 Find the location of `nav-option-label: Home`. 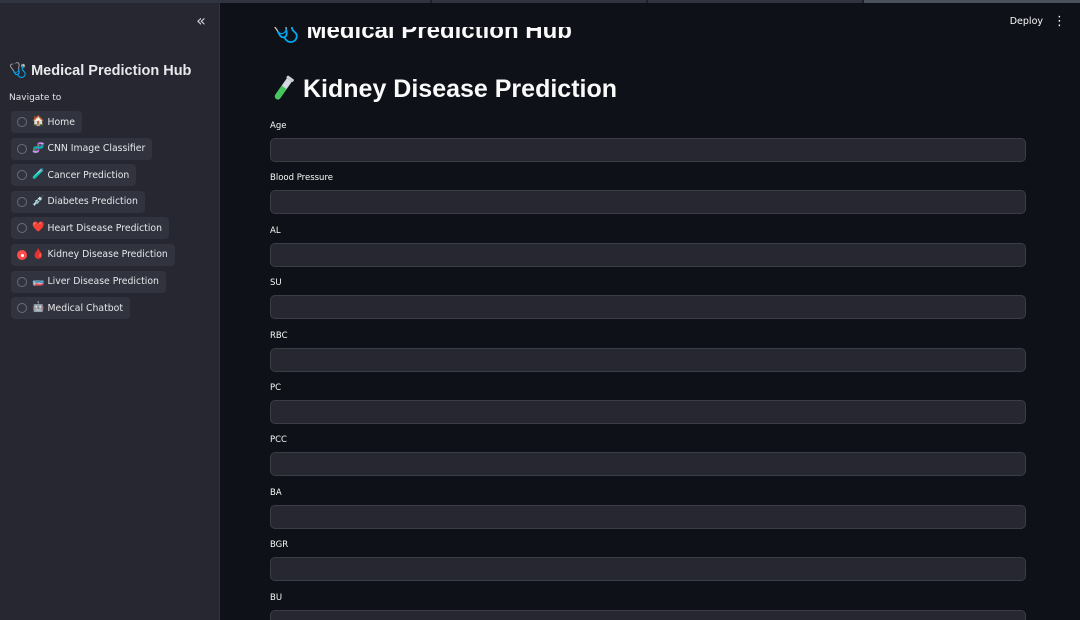

nav-option-label: Home is located at coordinates (61, 122).